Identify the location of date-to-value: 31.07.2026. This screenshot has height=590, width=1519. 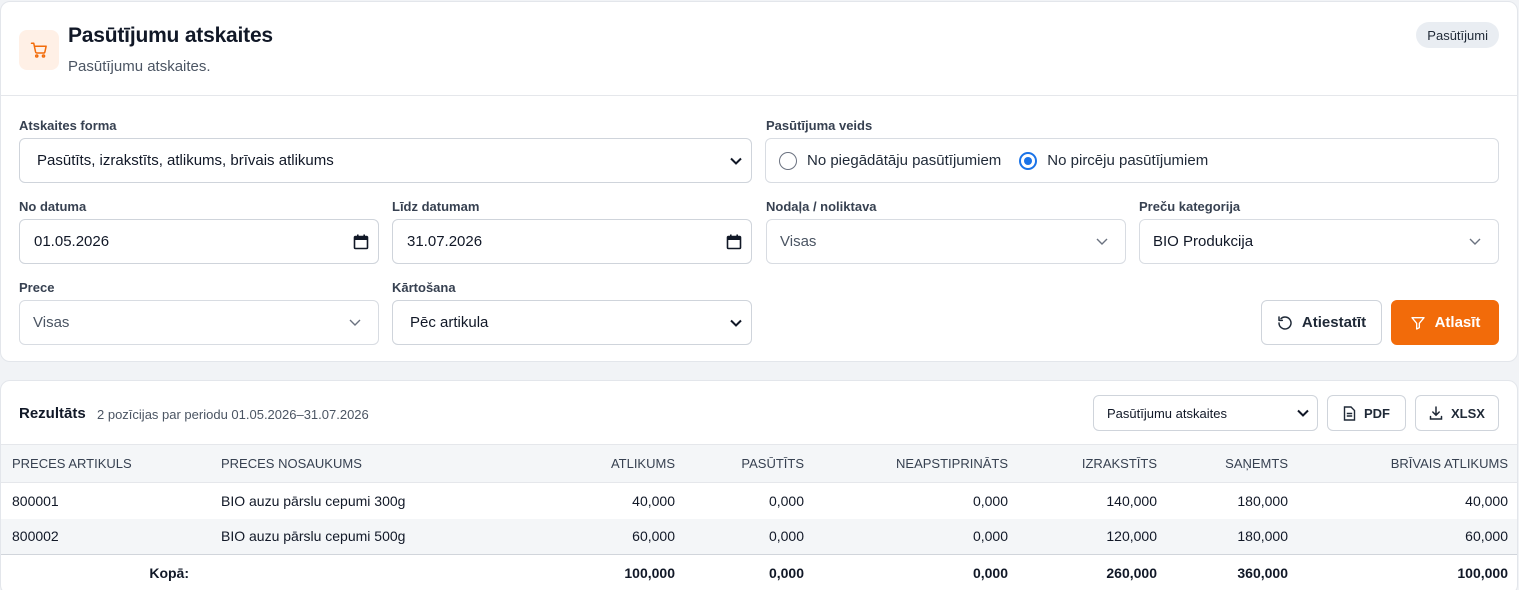
(445, 241).